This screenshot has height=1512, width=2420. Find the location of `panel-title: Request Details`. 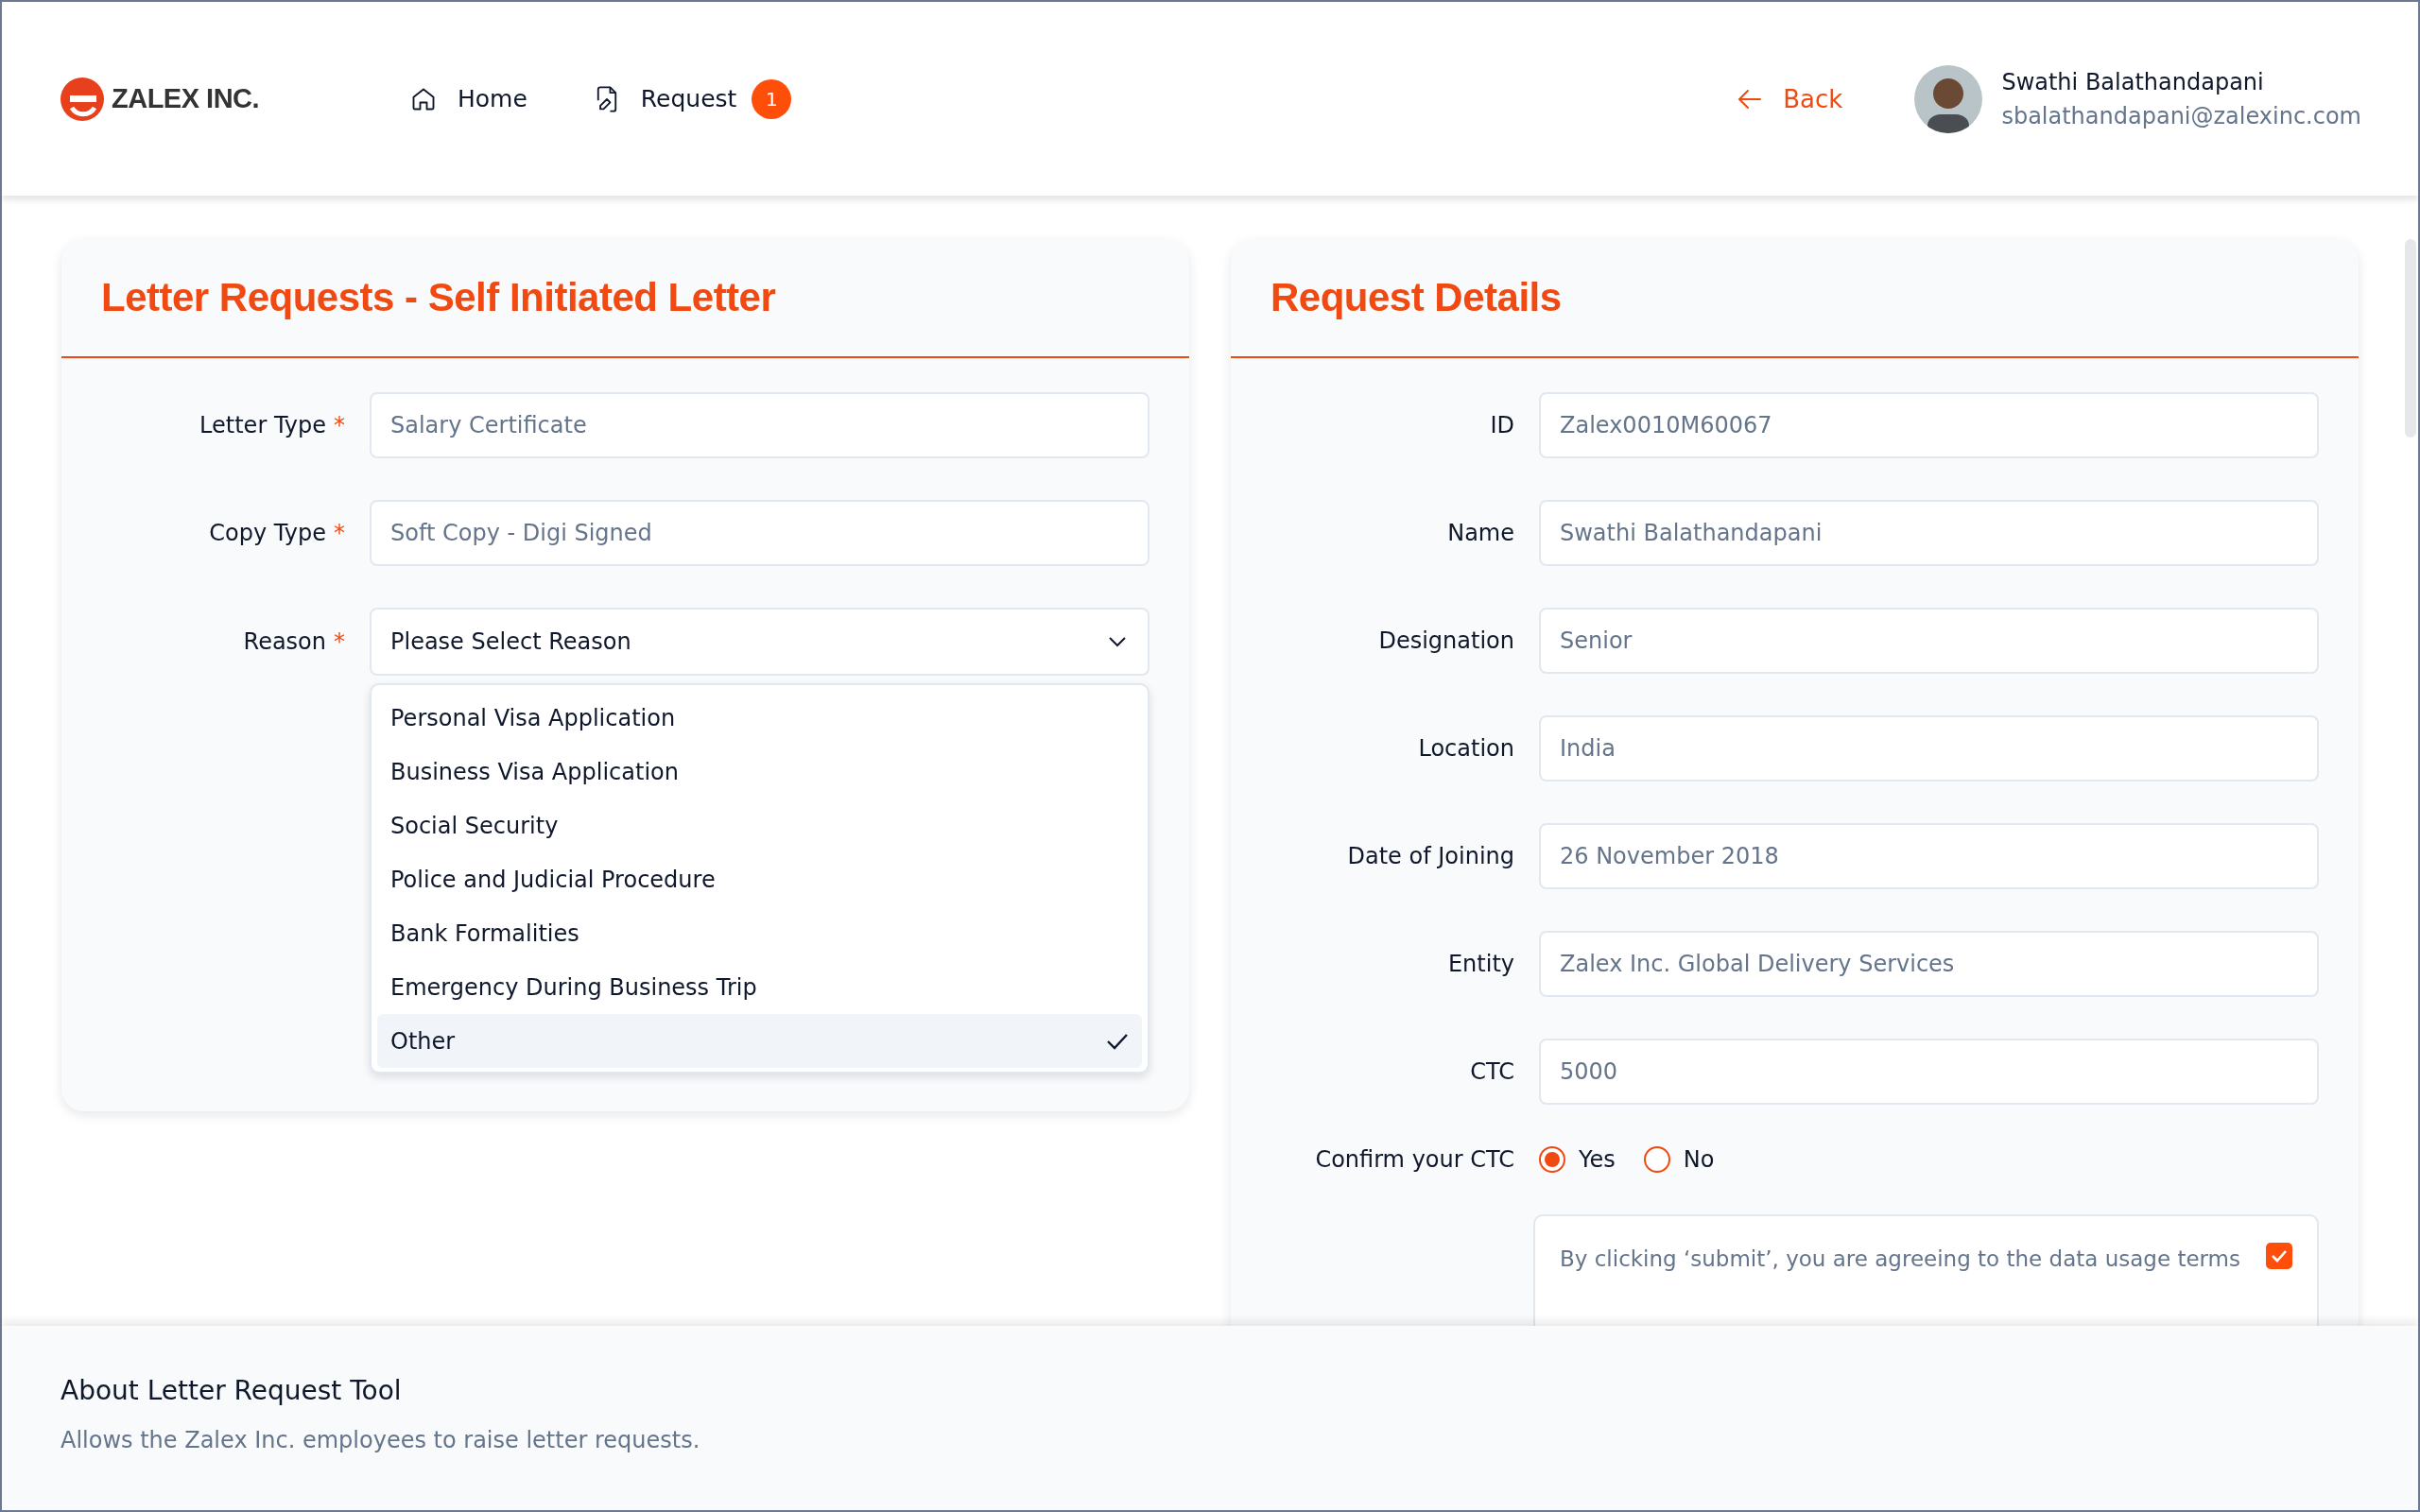

panel-title: Request Details is located at coordinates (1795, 298).